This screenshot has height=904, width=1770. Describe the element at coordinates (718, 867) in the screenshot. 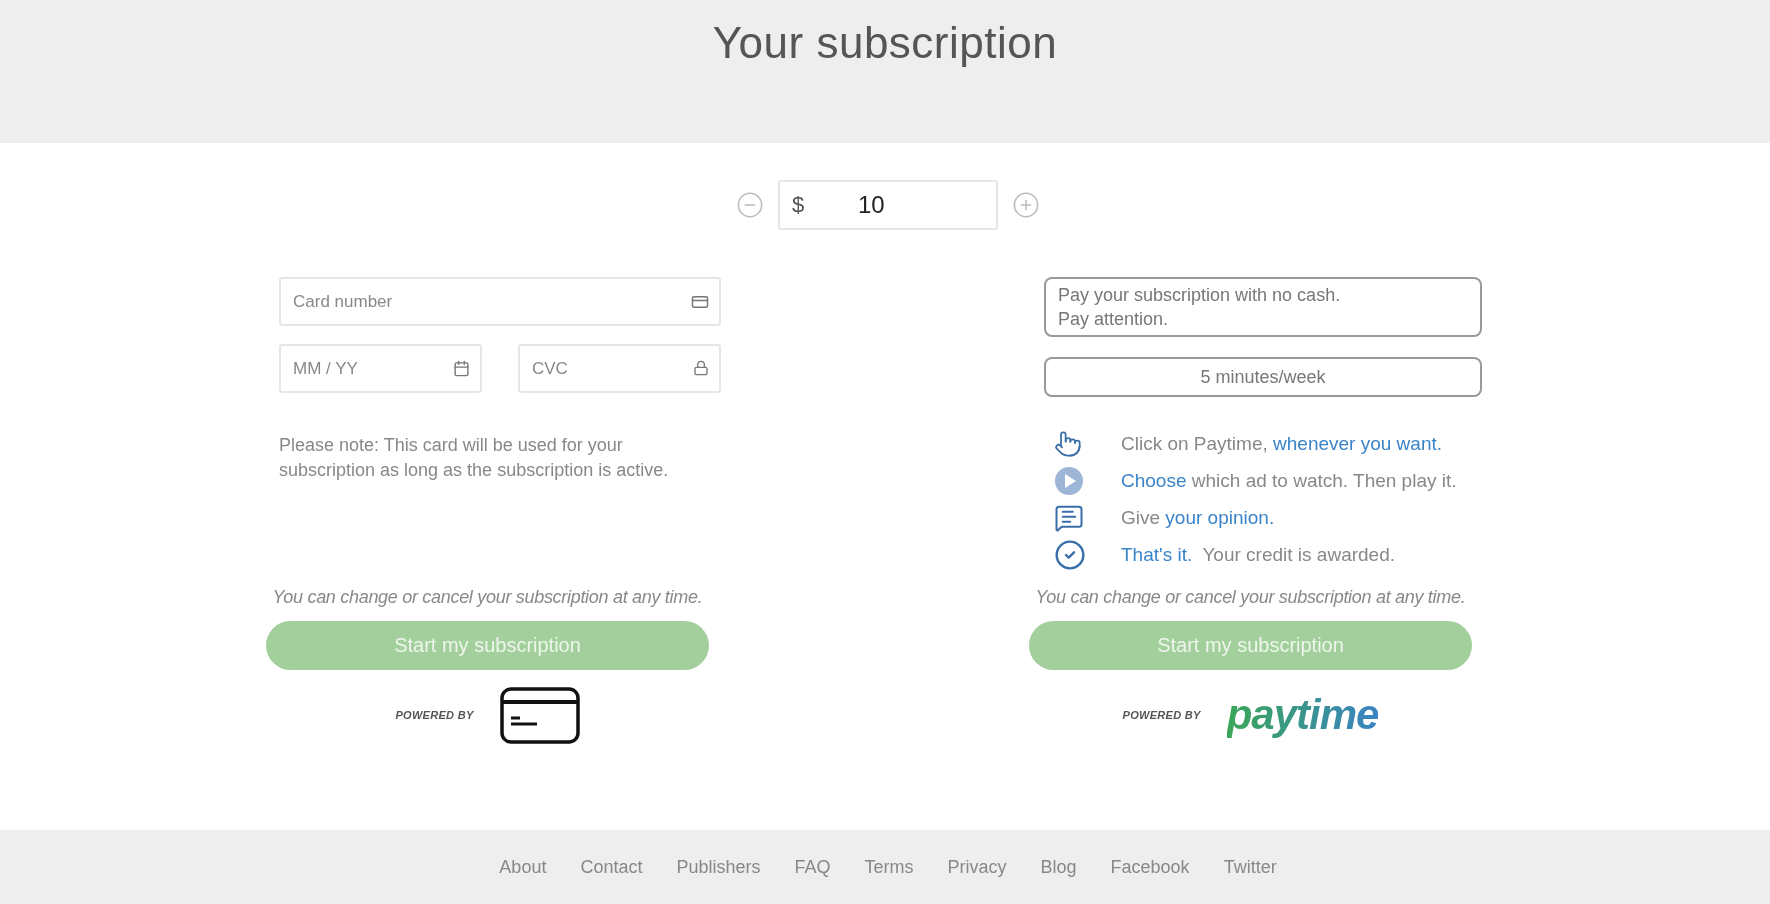

I see `footer-link: Publishers` at that location.